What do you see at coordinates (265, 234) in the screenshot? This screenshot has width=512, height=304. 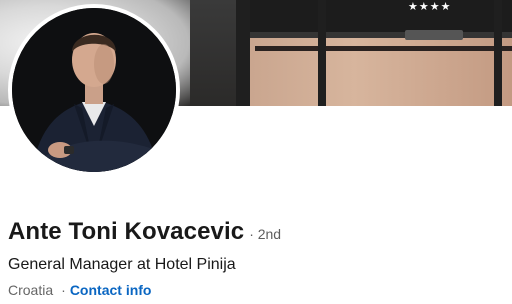 I see `connection-degree-badge: · 2nd` at bounding box center [265, 234].